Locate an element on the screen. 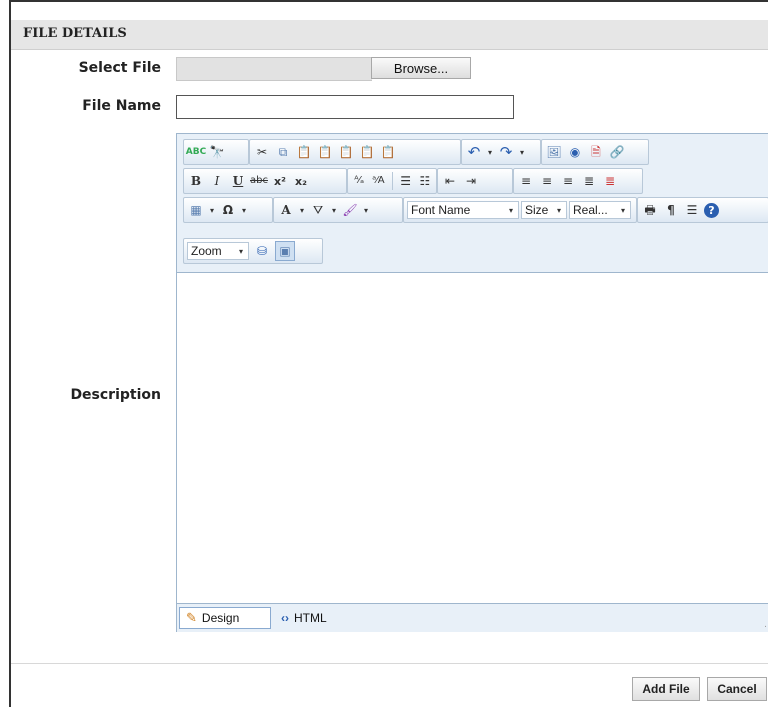 The height and width of the screenshot is (707, 768). font-size-select: Size ▾ is located at coordinates (544, 210).